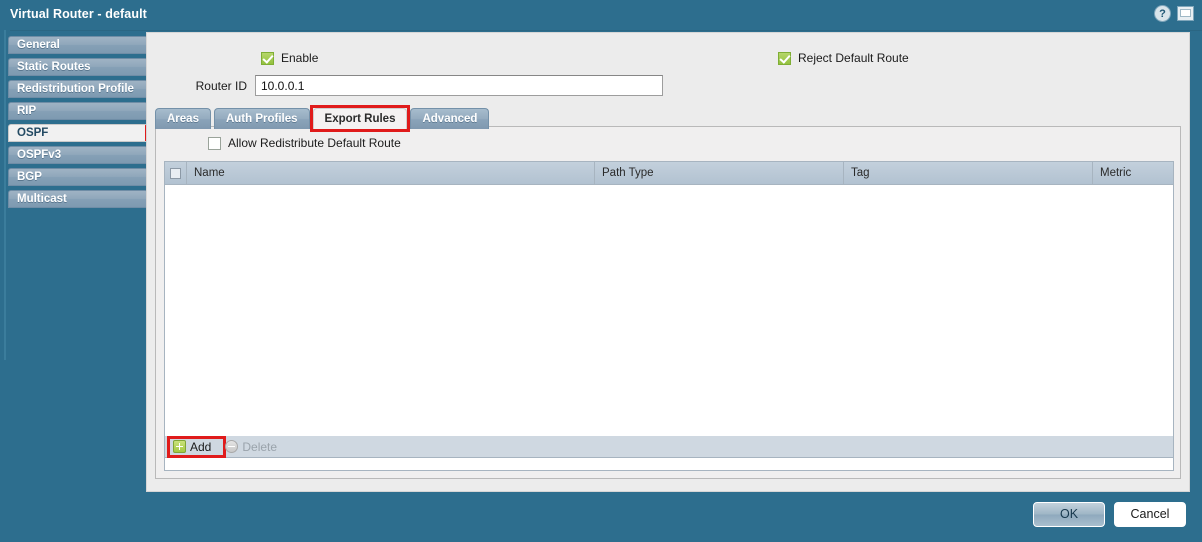 The height and width of the screenshot is (542, 1202). What do you see at coordinates (860, 173) in the screenshot?
I see `column-header-label: Tag` at bounding box center [860, 173].